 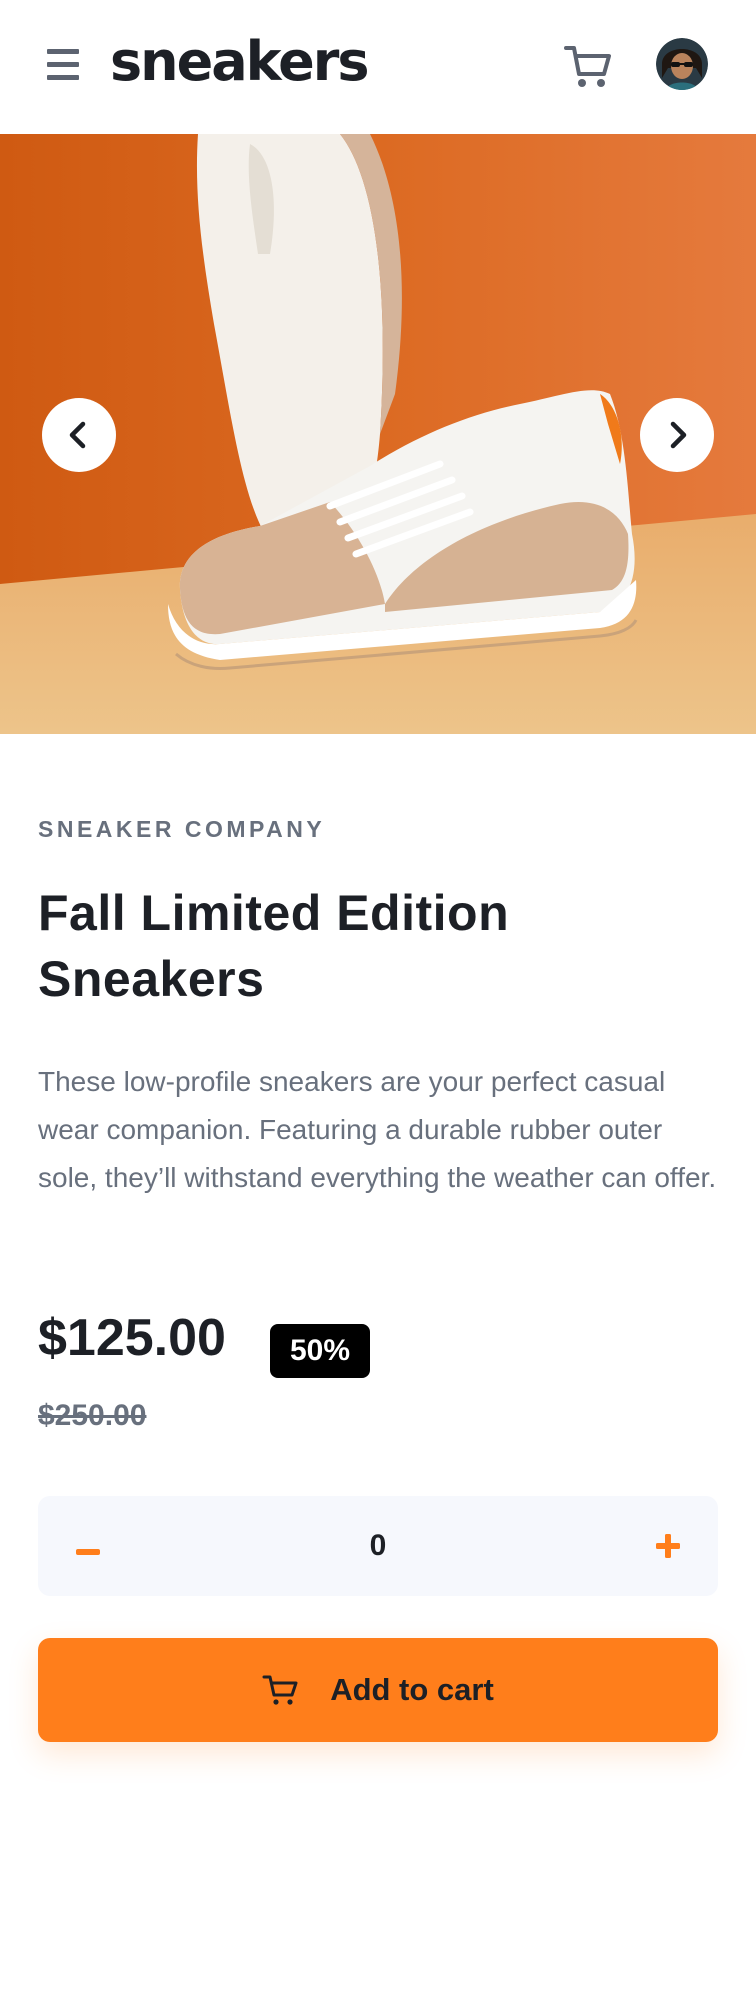 I want to click on product-title: Fall Limited Edition Sneakers, so click(x=274, y=946).